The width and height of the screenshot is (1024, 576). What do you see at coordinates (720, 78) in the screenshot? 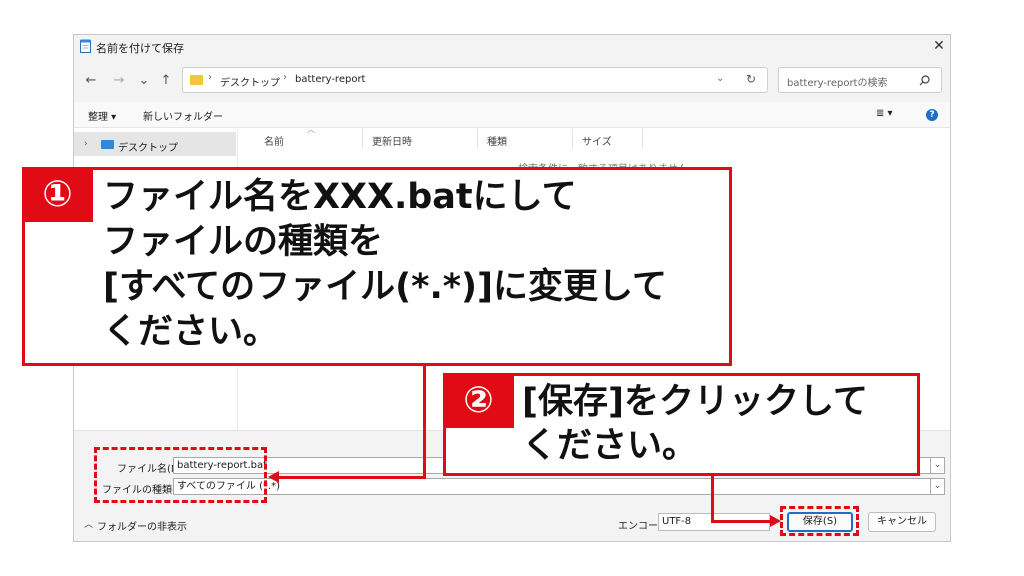
I see `address-dropdown-icon: ⌄` at bounding box center [720, 78].